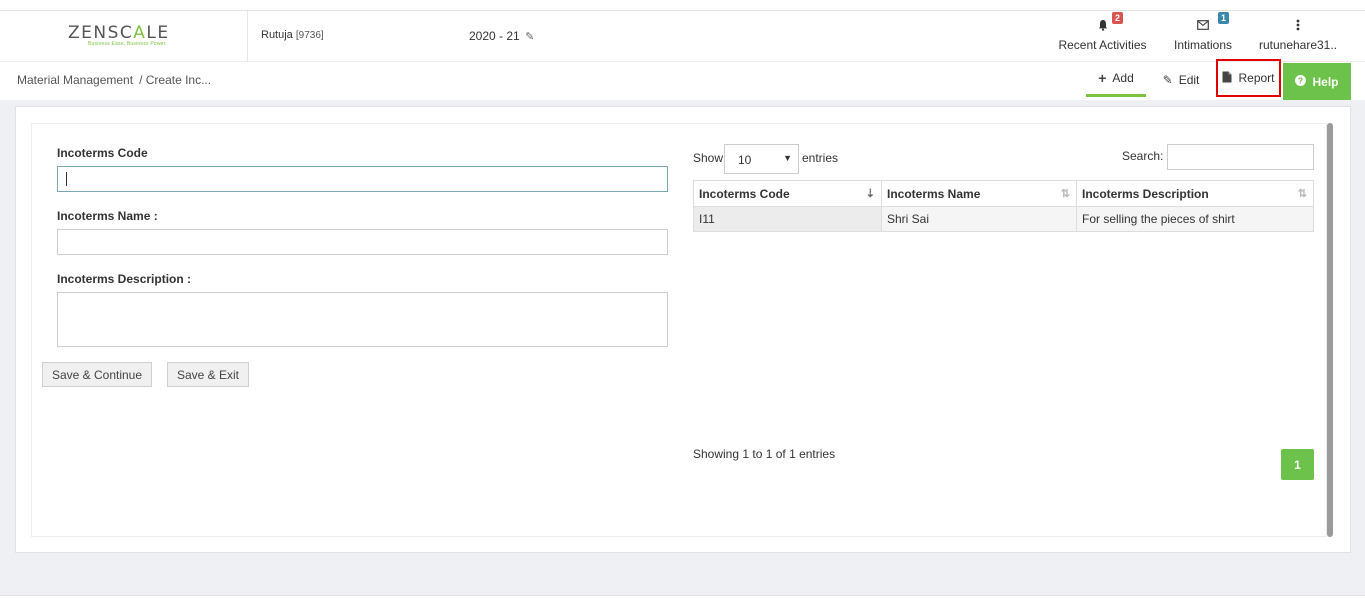 This screenshot has width=1365, height=599. Describe the element at coordinates (124, 279) in the screenshot. I see `incoterms-description-label: Incoterms Description :` at that location.